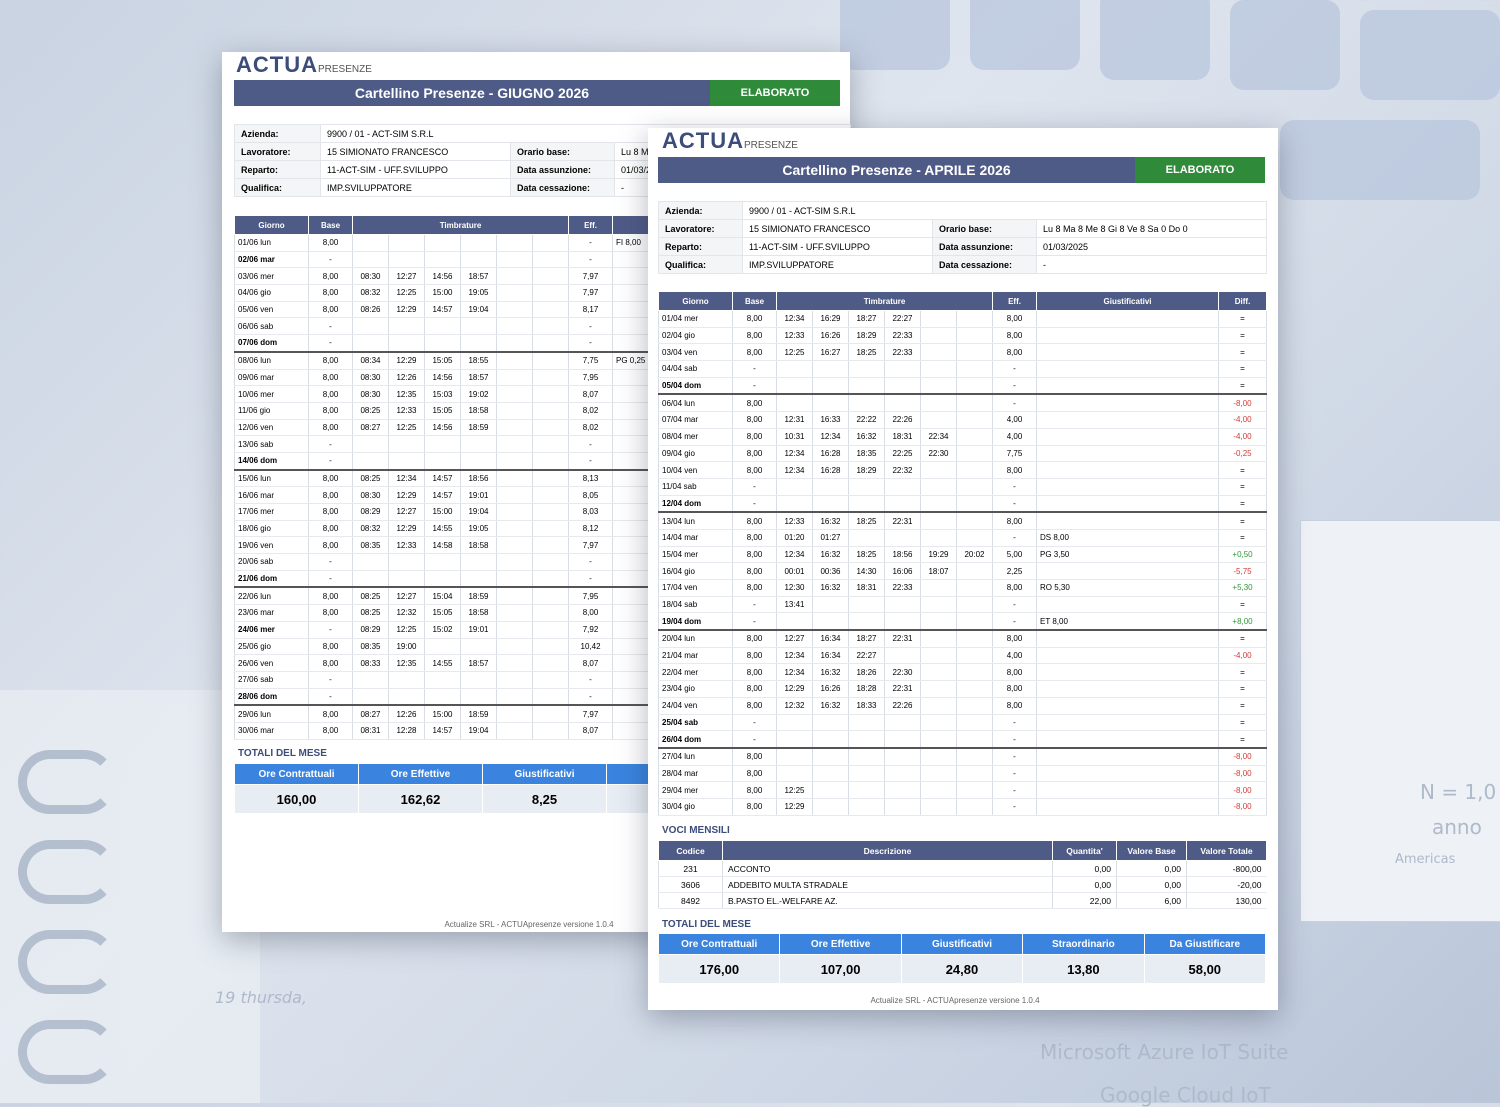  What do you see at coordinates (690, 884) in the screenshot?
I see `voci-cell: 3606` at bounding box center [690, 884].